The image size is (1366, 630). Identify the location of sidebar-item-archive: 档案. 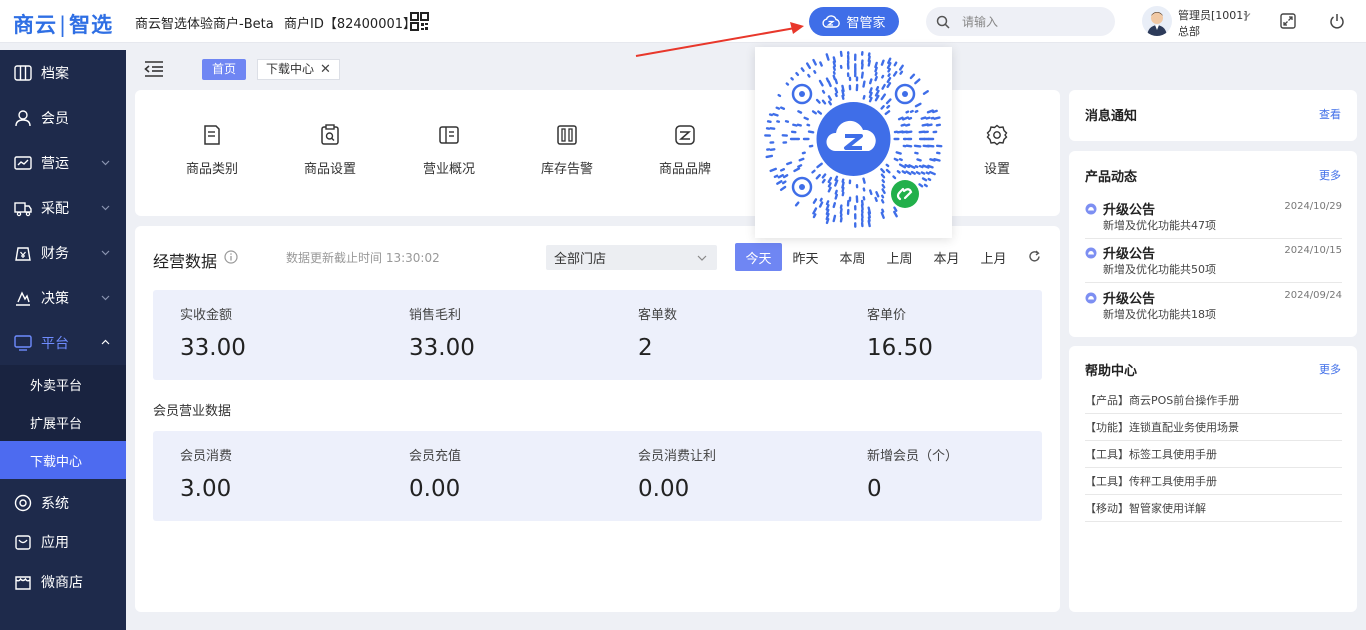
(63, 72).